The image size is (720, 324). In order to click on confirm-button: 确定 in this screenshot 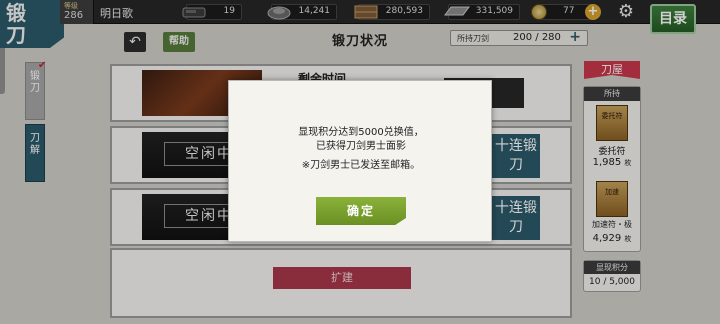, I will do `click(361, 211)`.